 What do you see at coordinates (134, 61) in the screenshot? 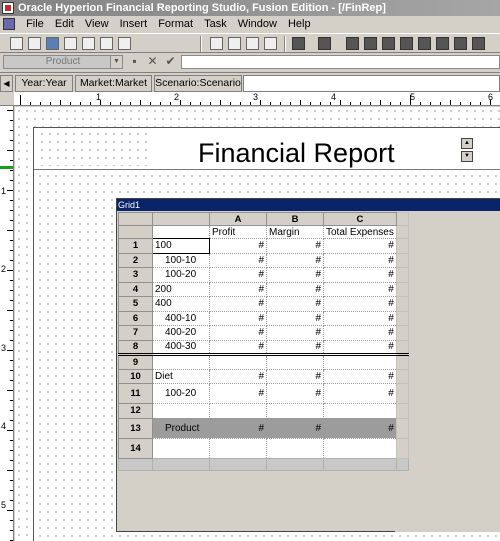
I see `functions-icon: ▪` at bounding box center [134, 61].